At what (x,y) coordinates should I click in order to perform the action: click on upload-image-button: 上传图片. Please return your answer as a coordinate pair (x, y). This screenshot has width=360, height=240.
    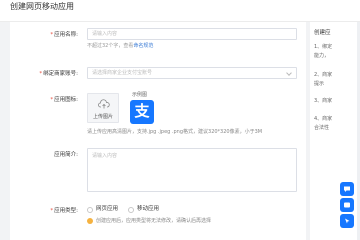
    Looking at the image, I should click on (103, 108).